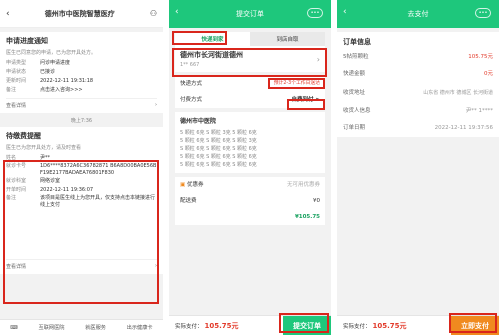 Image resolution: width=499 pixels, height=335 pixels. I want to click on tab-store-pickup: 到店自取, so click(287, 39).